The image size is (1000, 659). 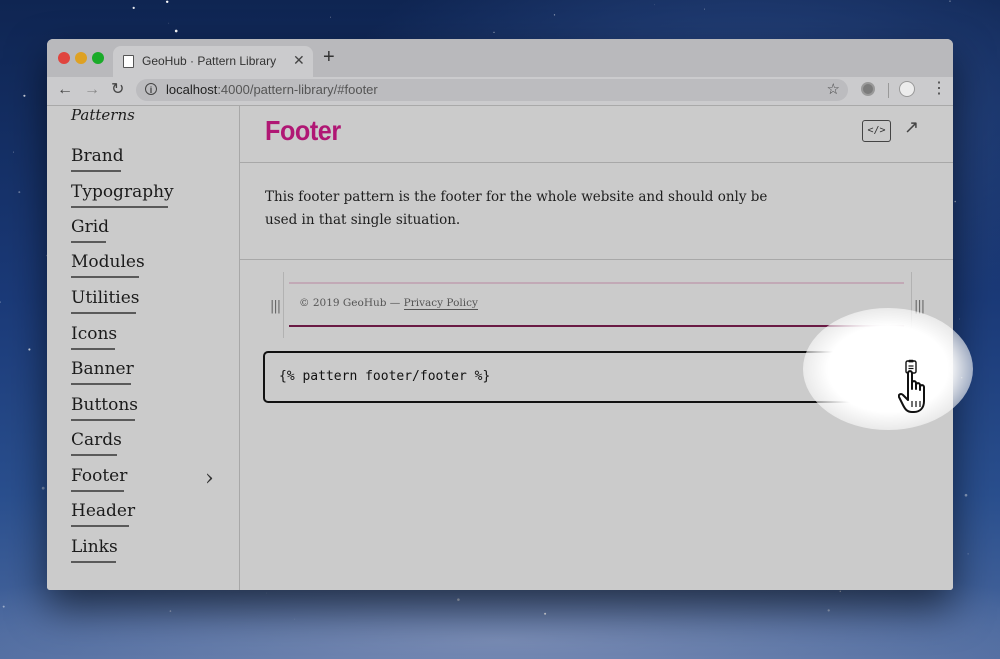 I want to click on document-icon, so click(x=128, y=61).